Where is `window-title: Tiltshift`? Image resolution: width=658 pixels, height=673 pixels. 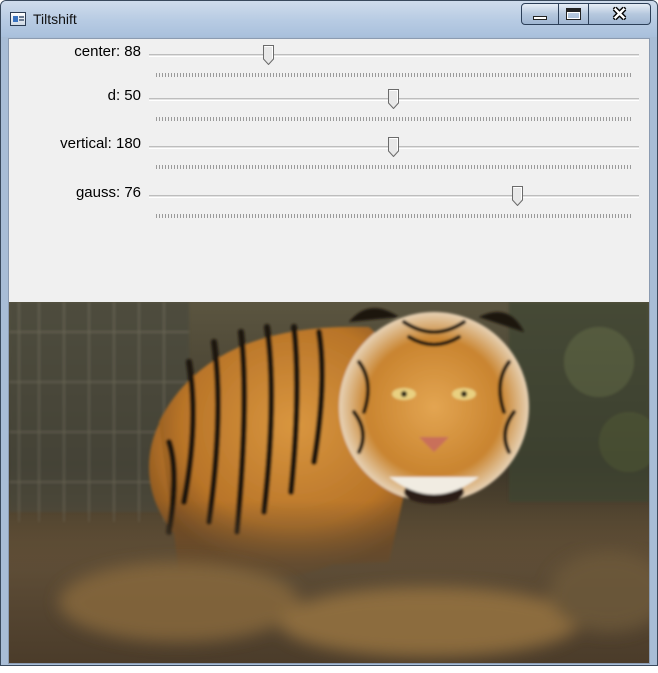
window-title: Tiltshift is located at coordinates (55, 19).